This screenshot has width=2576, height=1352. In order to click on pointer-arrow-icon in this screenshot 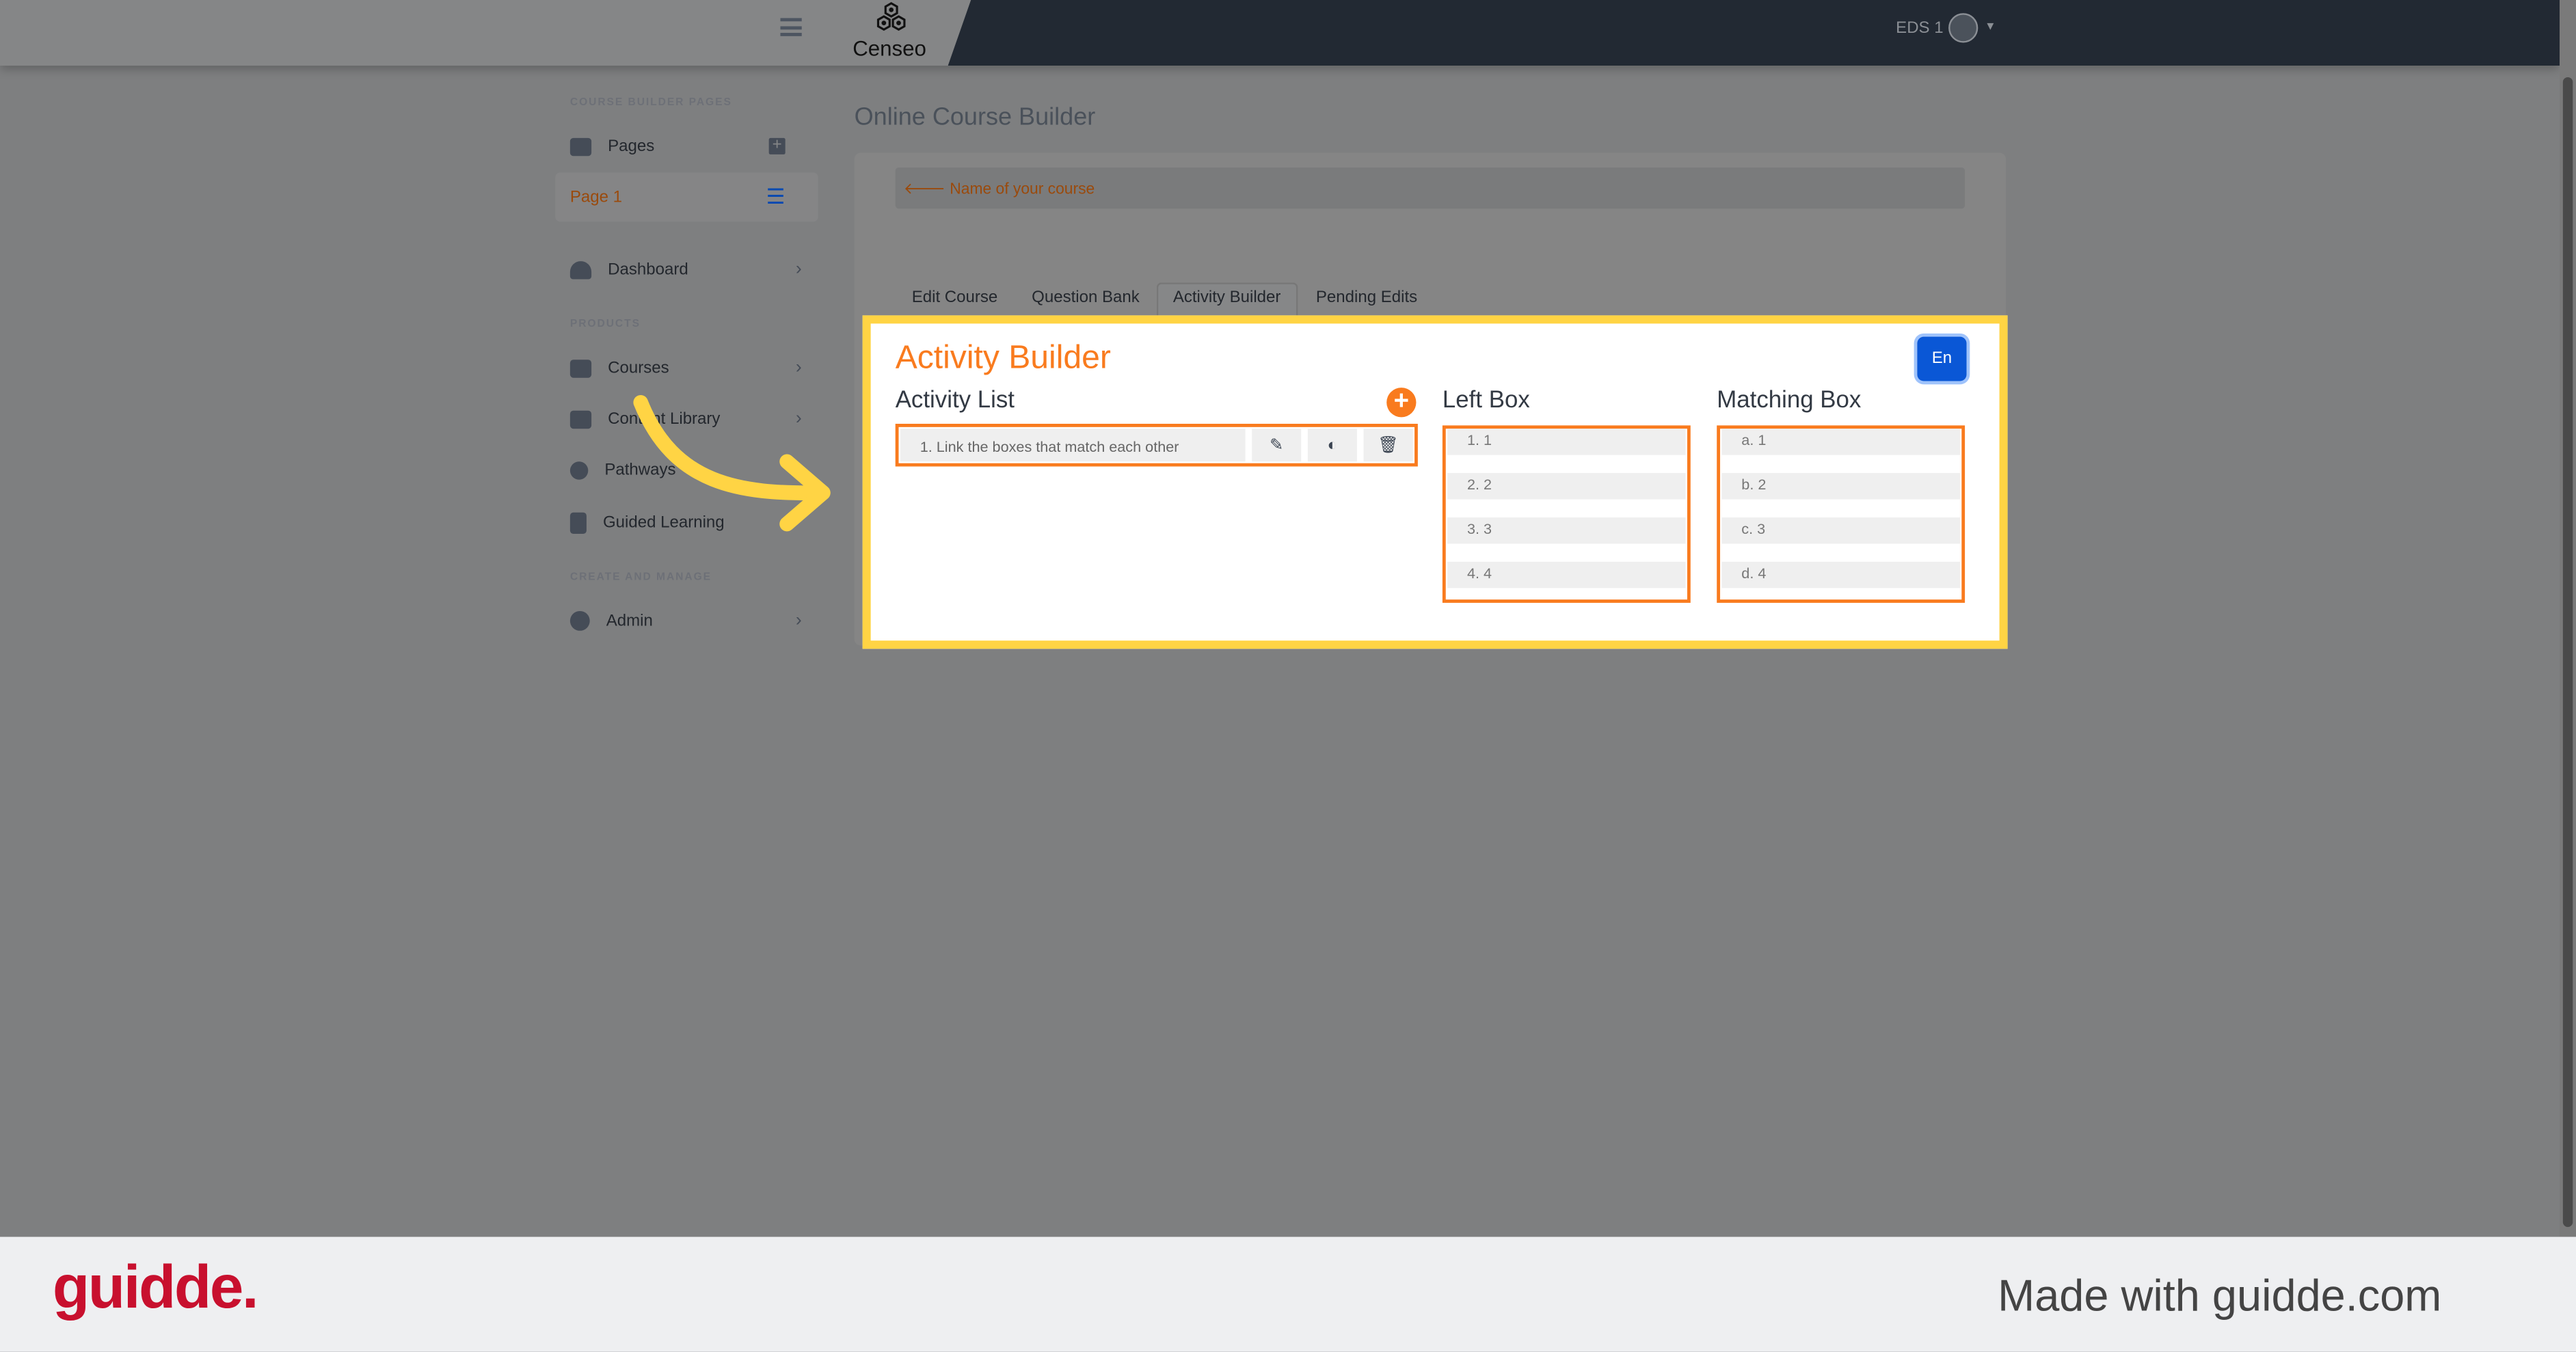, I will do `click(732, 463)`.